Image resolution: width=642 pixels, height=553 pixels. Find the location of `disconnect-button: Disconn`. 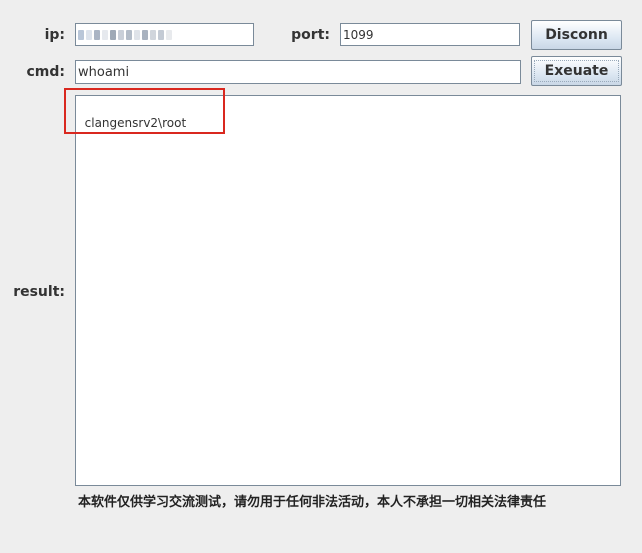

disconnect-button: Disconn is located at coordinates (576, 35).